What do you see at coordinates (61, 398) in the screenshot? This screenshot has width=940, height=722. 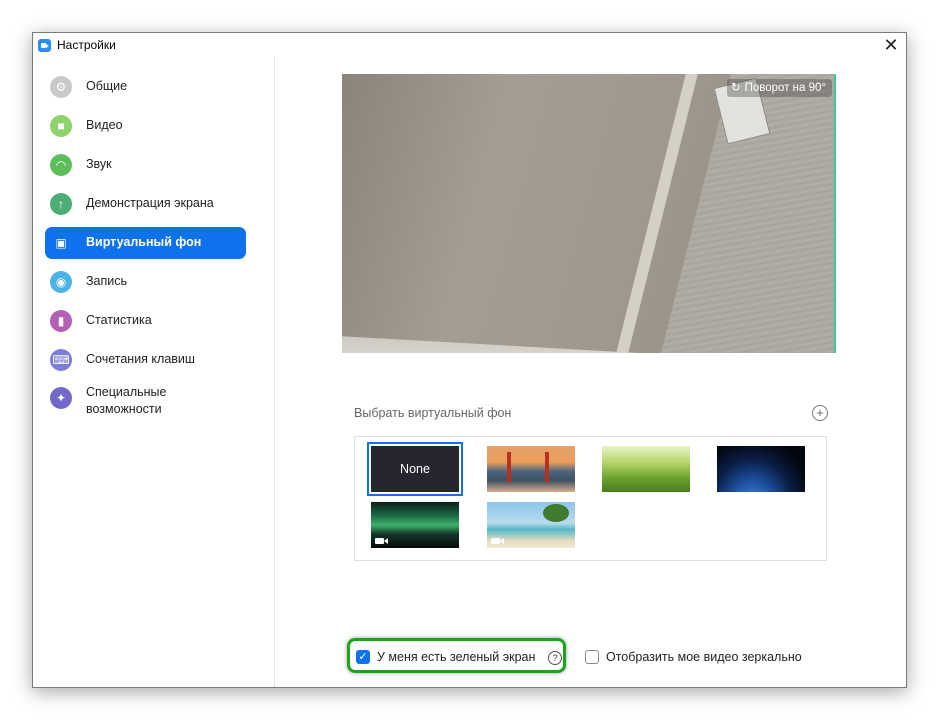 I see `accessibility-icon: ✦` at bounding box center [61, 398].